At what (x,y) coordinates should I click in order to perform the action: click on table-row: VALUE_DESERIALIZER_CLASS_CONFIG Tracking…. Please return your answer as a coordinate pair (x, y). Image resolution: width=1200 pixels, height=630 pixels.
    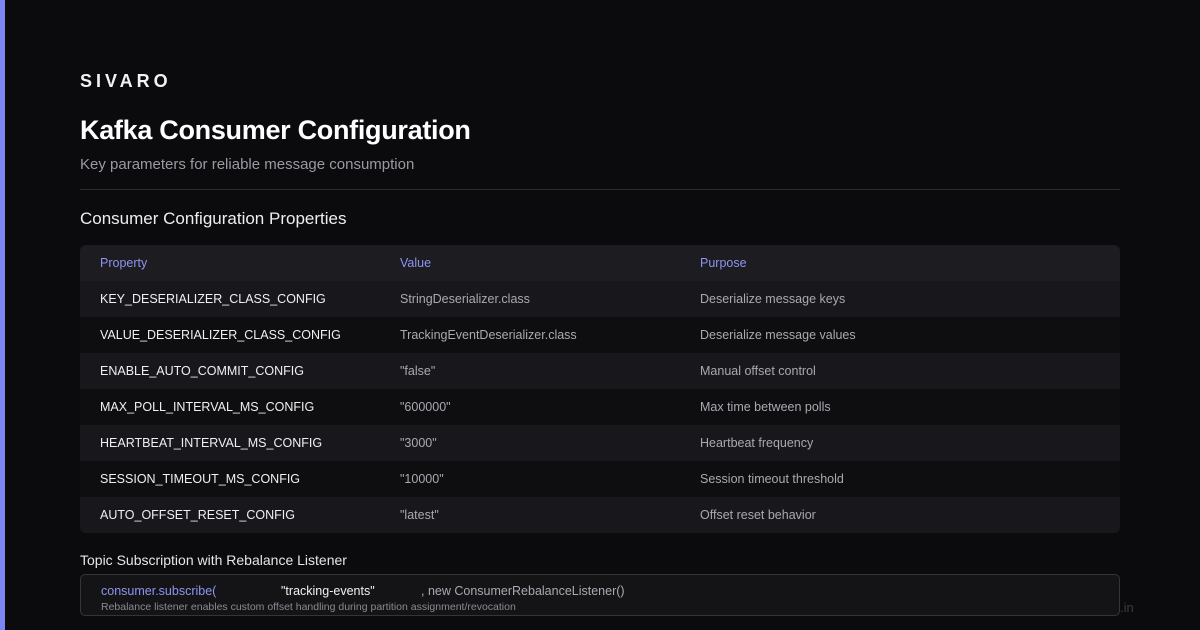
    Looking at the image, I should click on (600, 335).